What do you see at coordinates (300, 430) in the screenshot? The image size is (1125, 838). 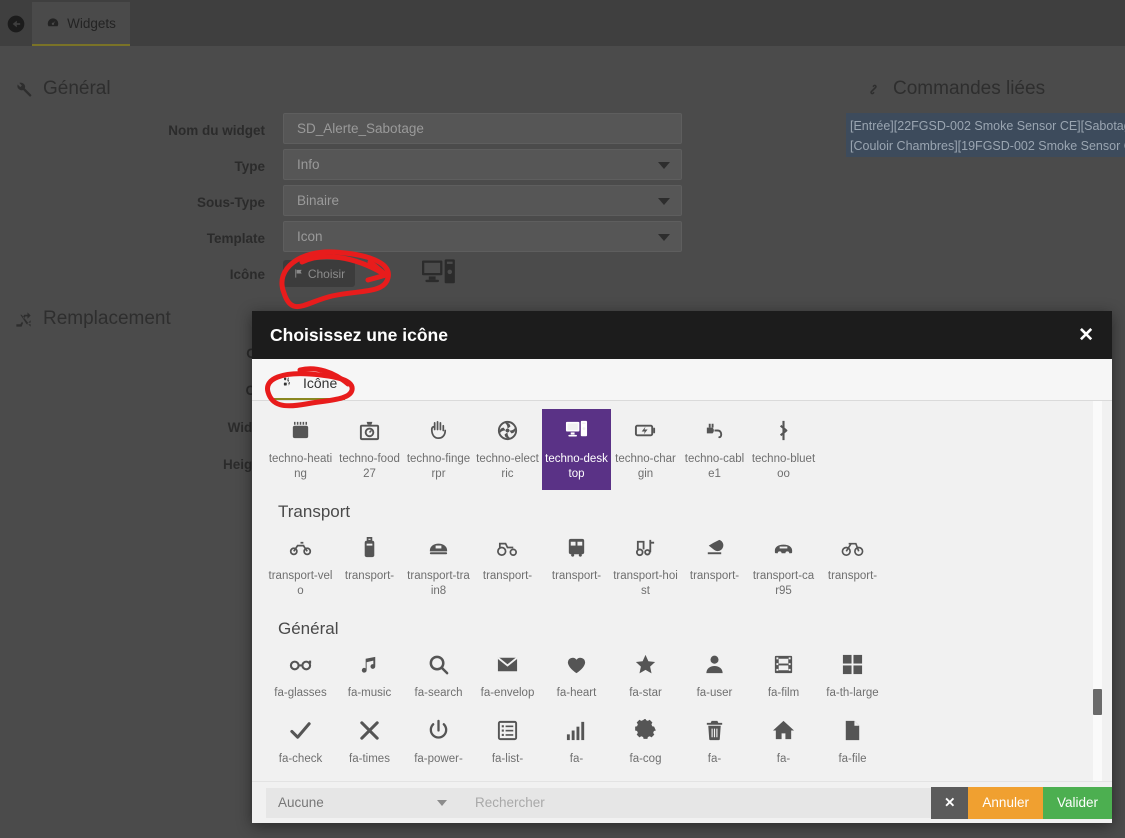 I see `heating-icon` at bounding box center [300, 430].